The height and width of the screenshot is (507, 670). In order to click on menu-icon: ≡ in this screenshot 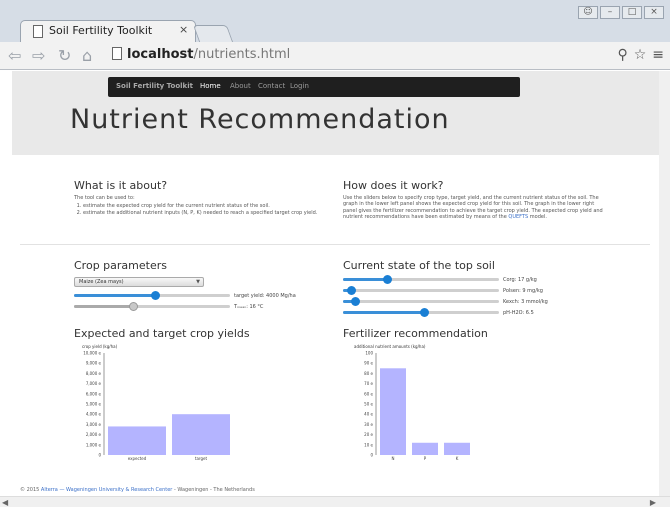, I will do `click(658, 55)`.